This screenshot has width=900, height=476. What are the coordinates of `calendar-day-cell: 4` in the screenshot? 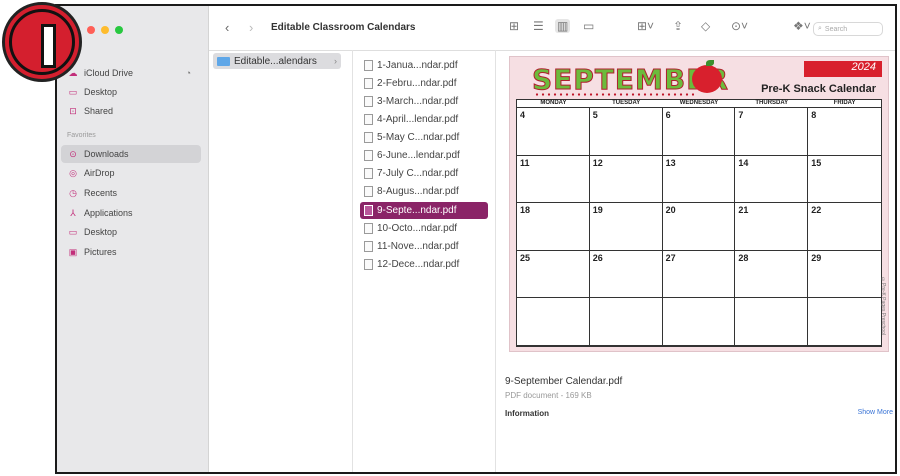 It's located at (553, 132).